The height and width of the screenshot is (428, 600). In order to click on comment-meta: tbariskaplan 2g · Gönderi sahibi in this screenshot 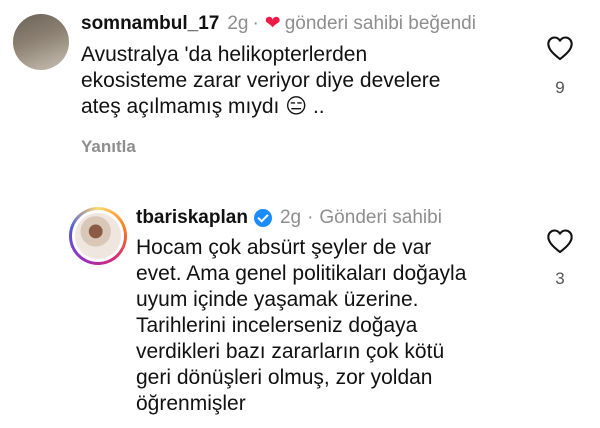, I will do `click(289, 218)`.